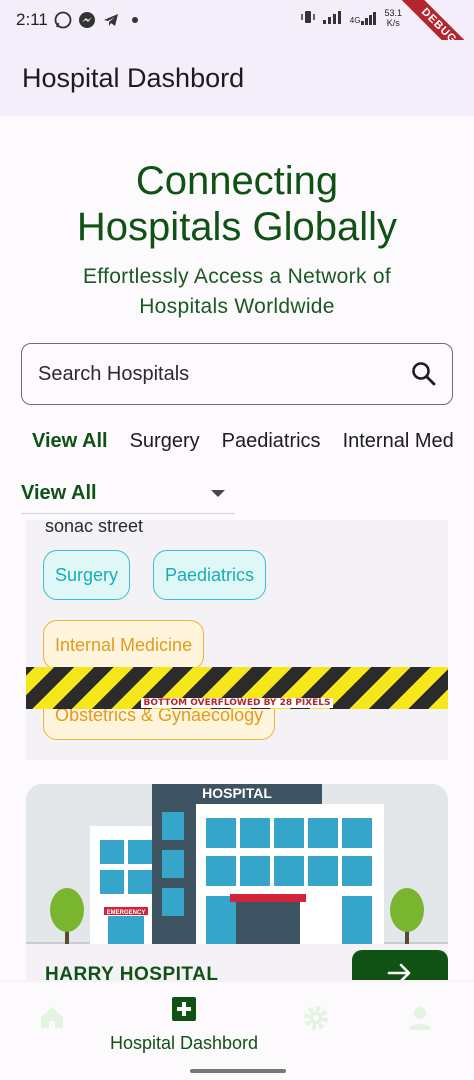 This screenshot has height=1080, width=474. I want to click on hero-title-line2: Hospitals Globally, so click(237, 227).